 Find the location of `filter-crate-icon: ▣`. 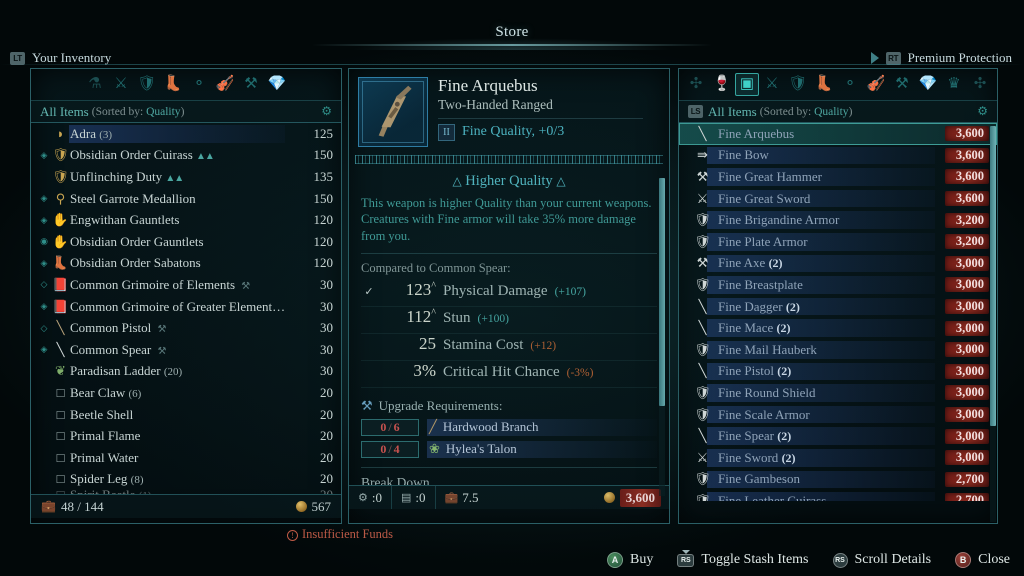

filter-crate-icon: ▣ is located at coordinates (747, 84).